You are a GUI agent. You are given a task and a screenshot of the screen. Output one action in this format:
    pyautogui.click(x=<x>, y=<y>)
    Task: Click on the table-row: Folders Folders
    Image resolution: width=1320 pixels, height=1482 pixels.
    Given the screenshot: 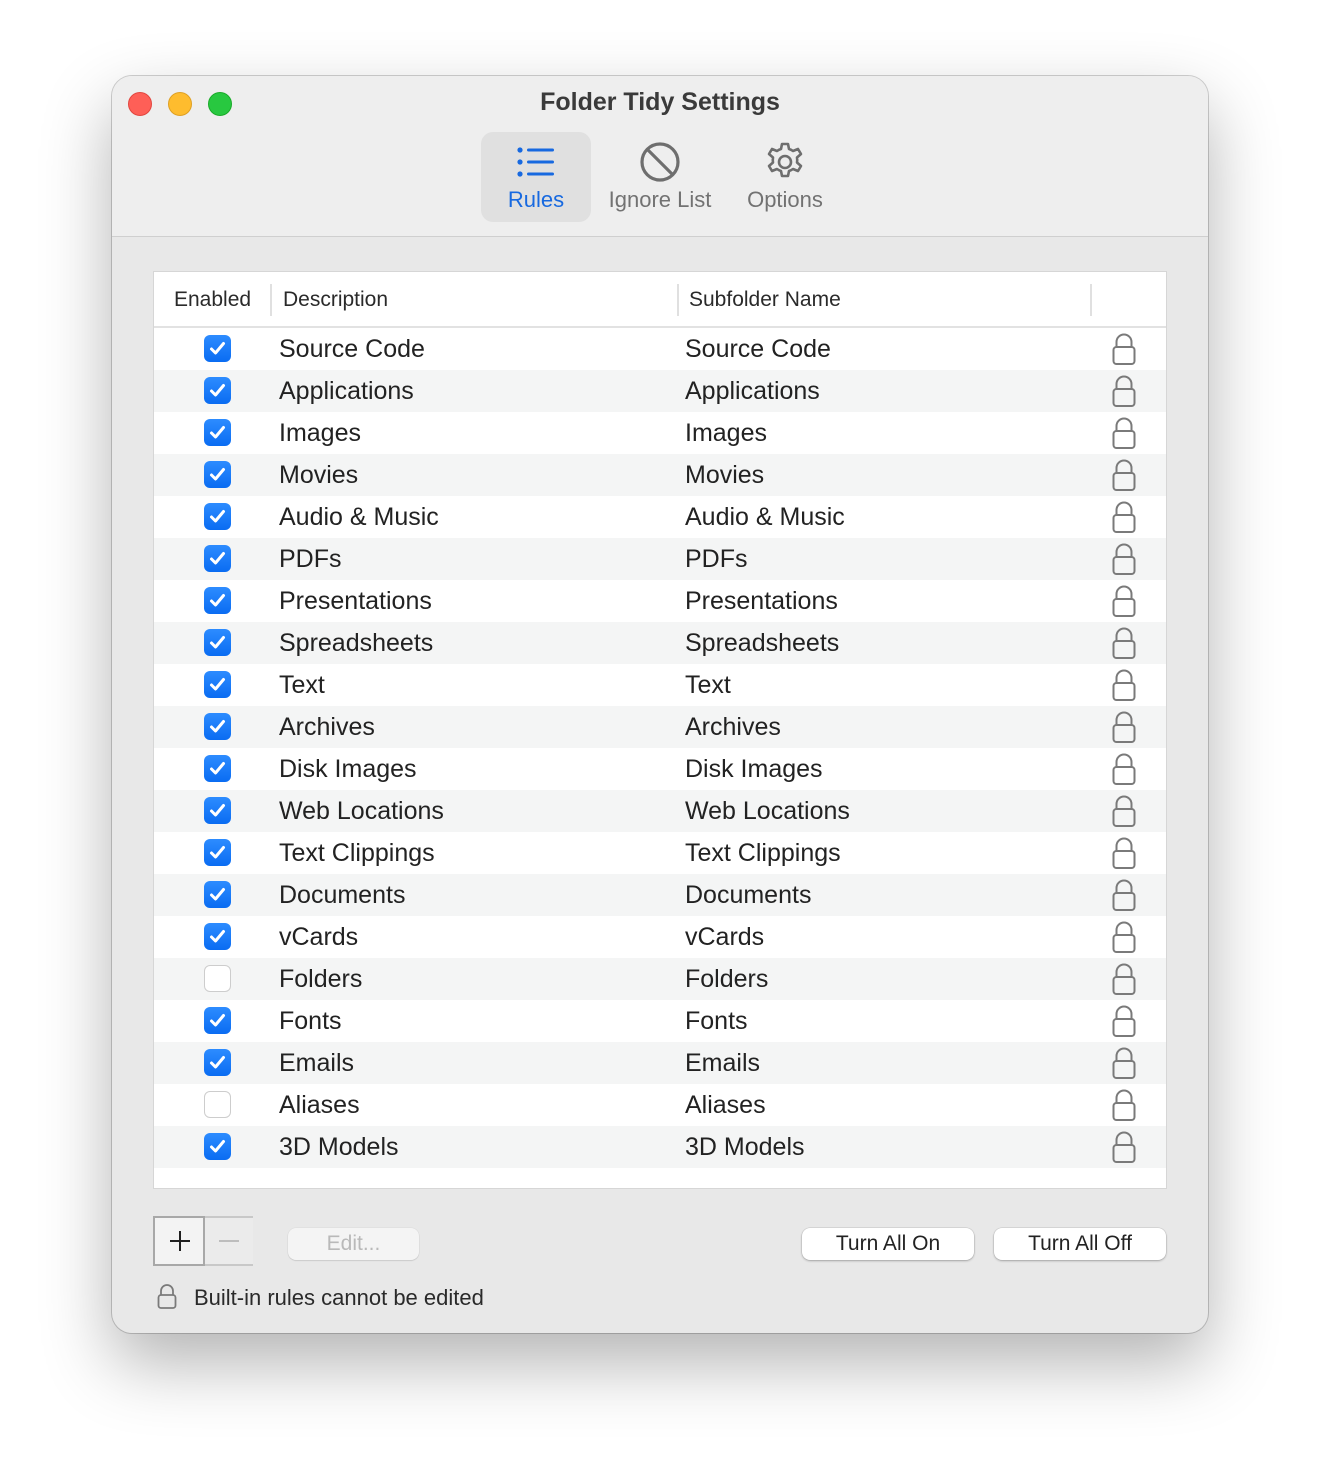 What is the action you would take?
    pyautogui.click(x=660, y=979)
    